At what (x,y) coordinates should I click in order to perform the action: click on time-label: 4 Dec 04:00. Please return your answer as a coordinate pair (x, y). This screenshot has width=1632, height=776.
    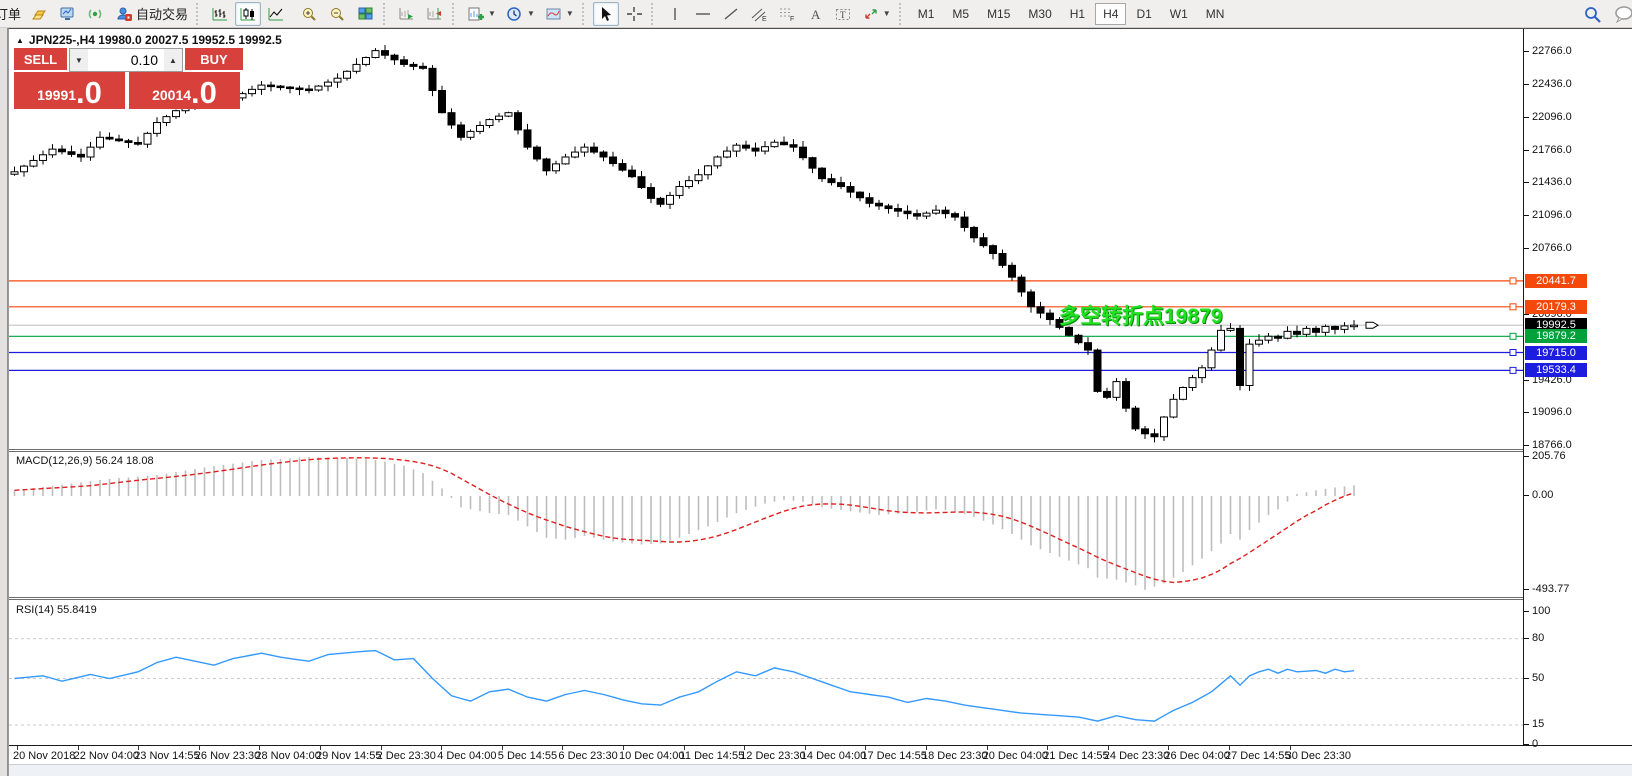
    Looking at the image, I should click on (467, 756).